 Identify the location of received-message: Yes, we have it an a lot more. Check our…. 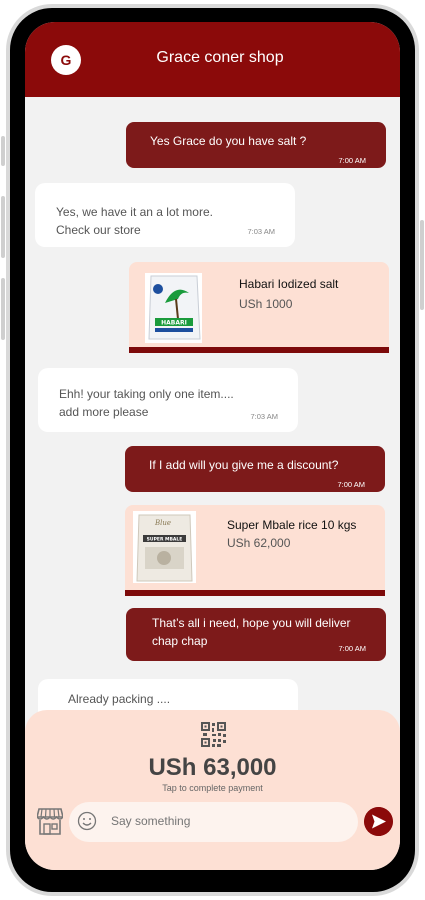
(165, 215).